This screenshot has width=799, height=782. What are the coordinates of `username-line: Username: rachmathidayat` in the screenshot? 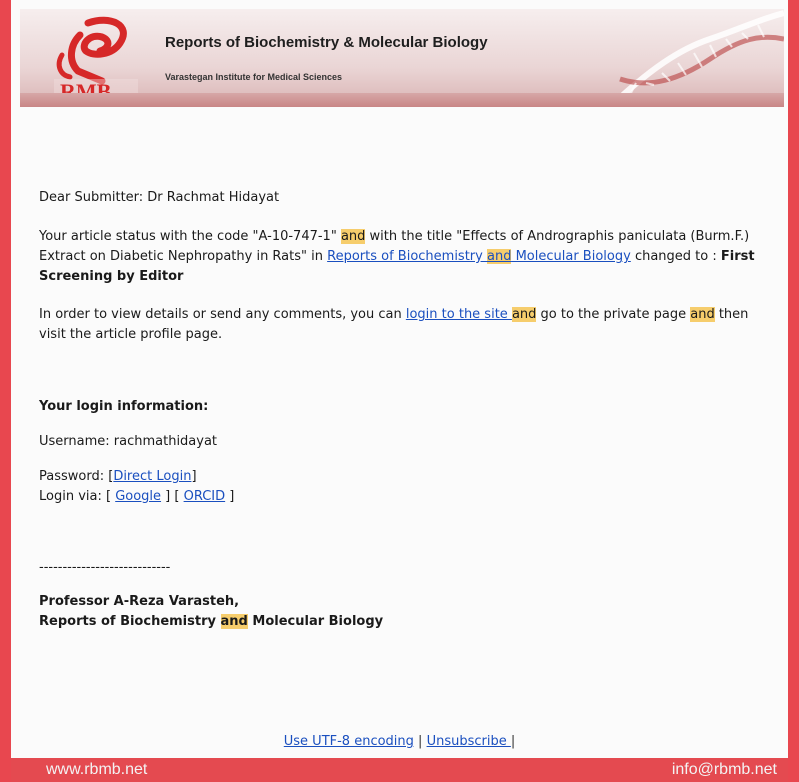 It's located at (128, 441).